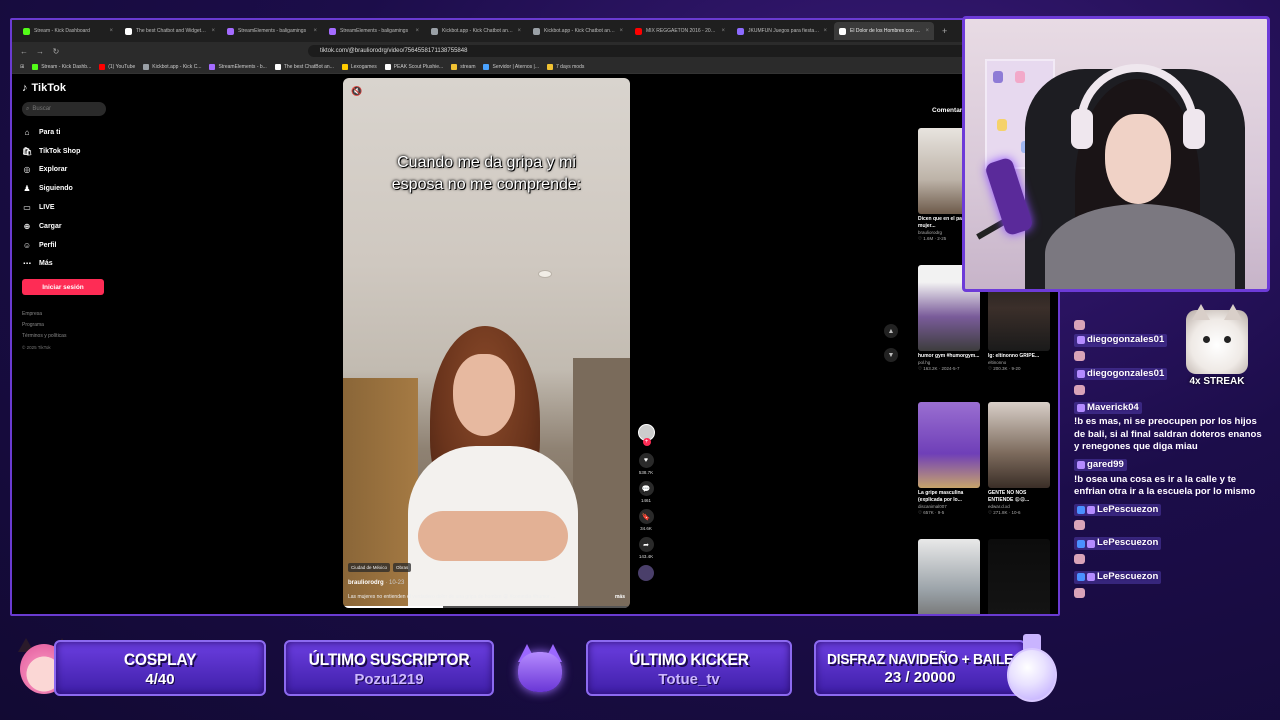 The width and height of the screenshot is (1280, 720). Describe the element at coordinates (1105, 465) in the screenshot. I see `username-text: gared99` at that location.